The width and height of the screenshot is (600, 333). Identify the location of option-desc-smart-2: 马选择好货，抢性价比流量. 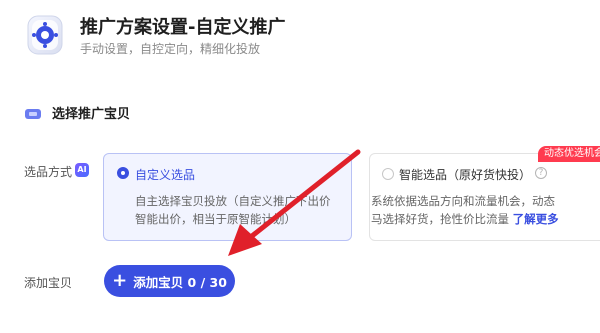
(440, 219).